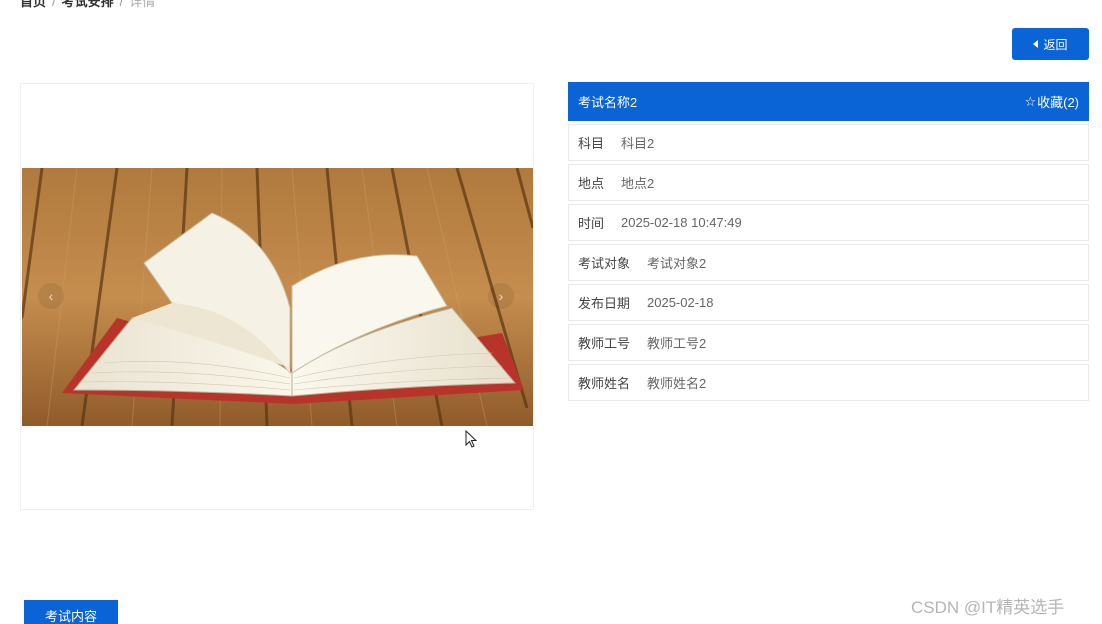 Image resolution: width=1102 pixels, height=624 pixels. I want to click on row-label: 时间, so click(591, 223).